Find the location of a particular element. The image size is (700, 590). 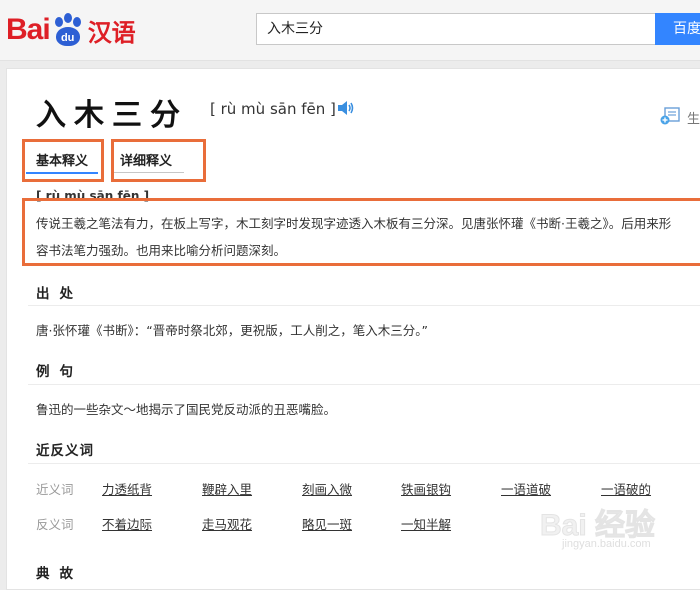

section-title-source: 出处 is located at coordinates (59, 294).